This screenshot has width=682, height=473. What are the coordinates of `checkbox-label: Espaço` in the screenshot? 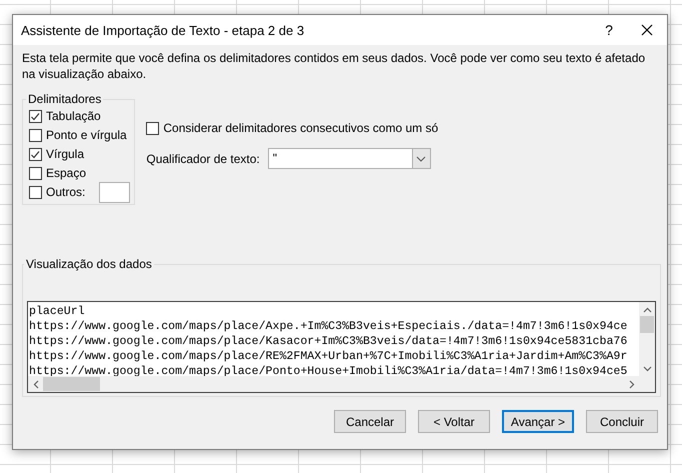 It's located at (66, 173).